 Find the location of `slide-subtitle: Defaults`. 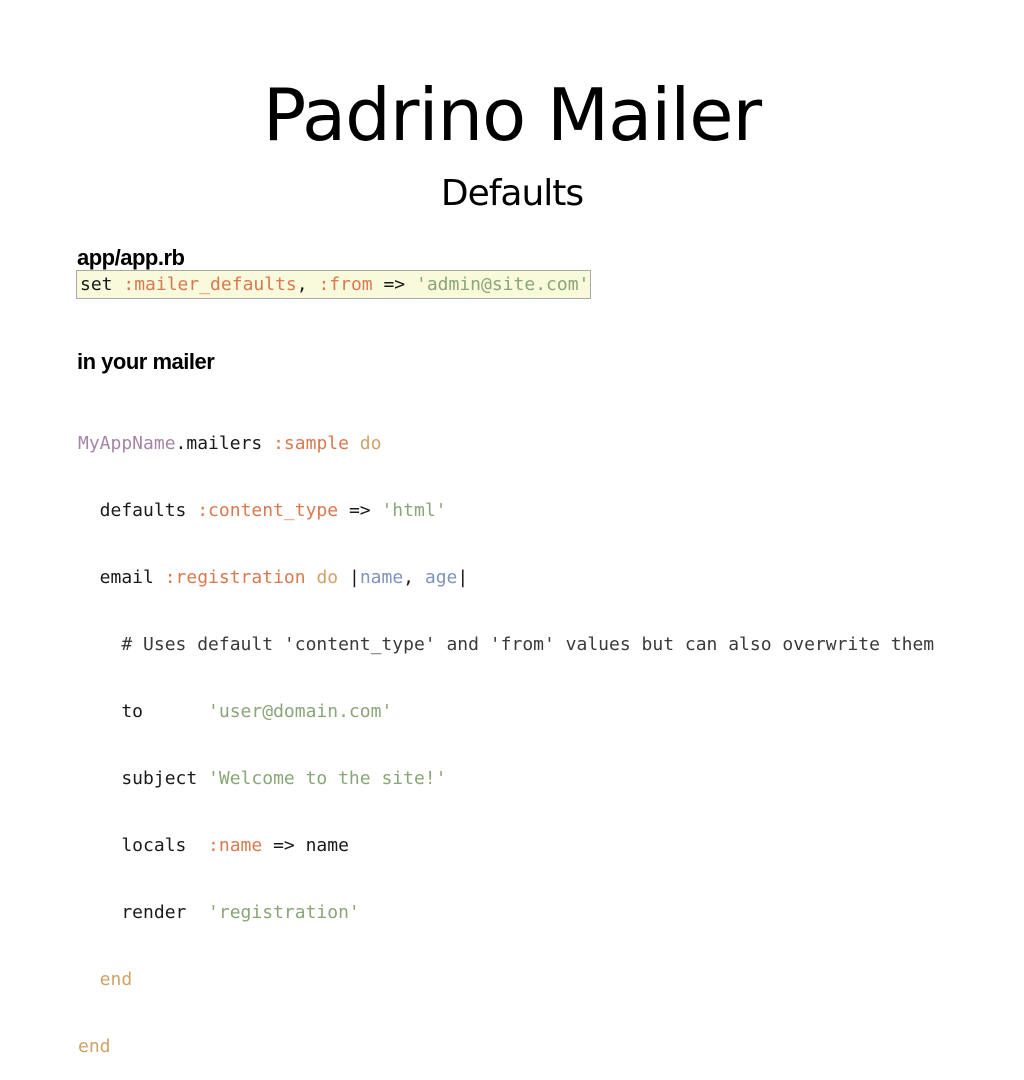

slide-subtitle: Defaults is located at coordinates (512, 193).